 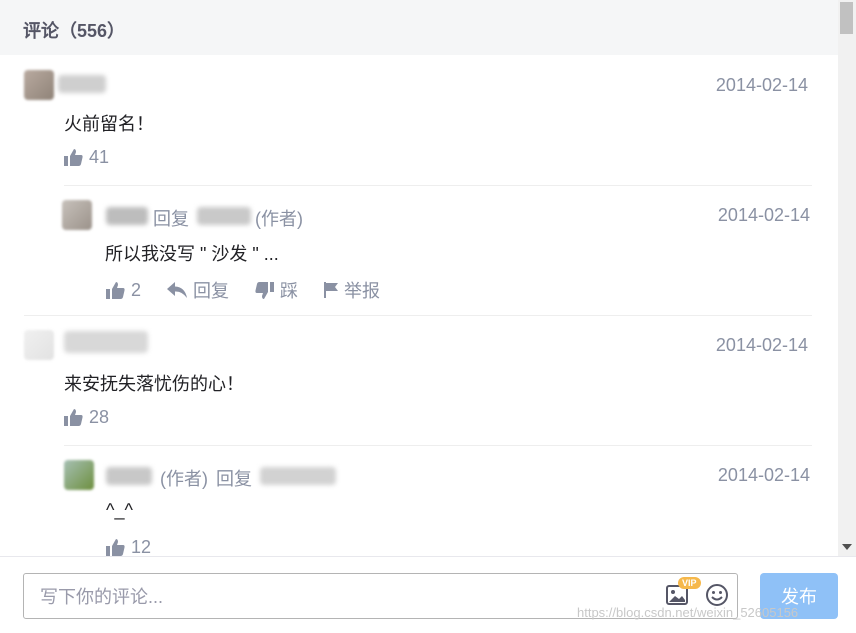 I want to click on watermark-text: https://blog.csdn.net/weixin_52605156, so click(x=688, y=612).